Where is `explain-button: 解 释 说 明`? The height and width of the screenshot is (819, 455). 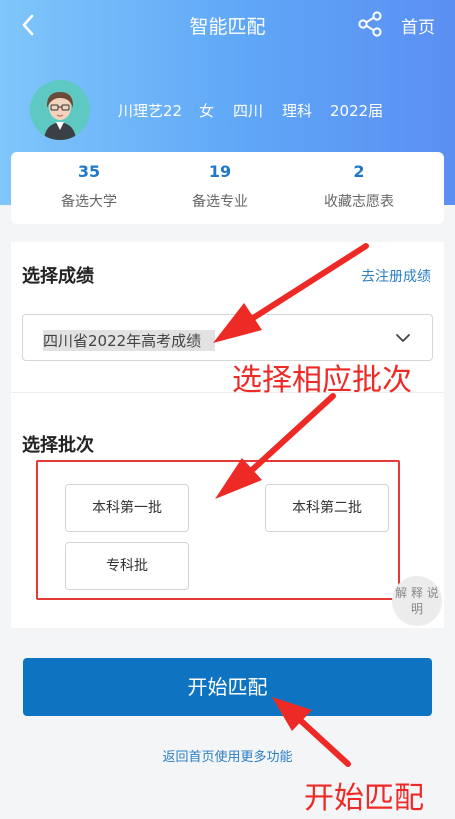 explain-button: 解 释 说 明 is located at coordinates (417, 601).